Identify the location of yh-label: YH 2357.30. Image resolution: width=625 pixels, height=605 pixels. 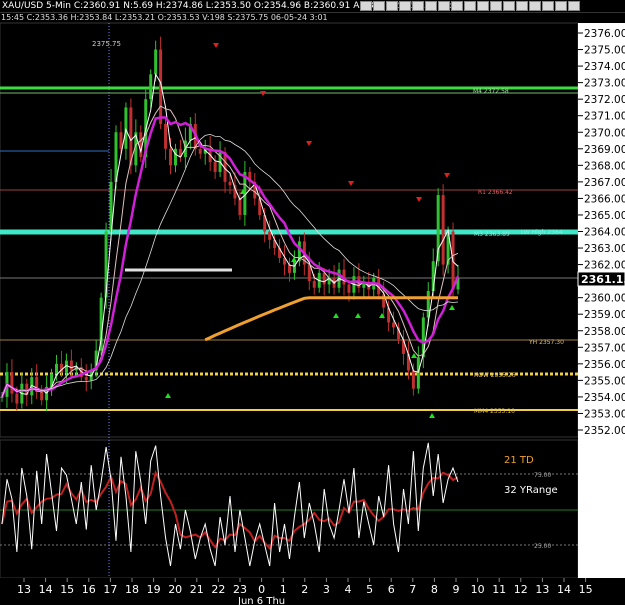
(546, 342).